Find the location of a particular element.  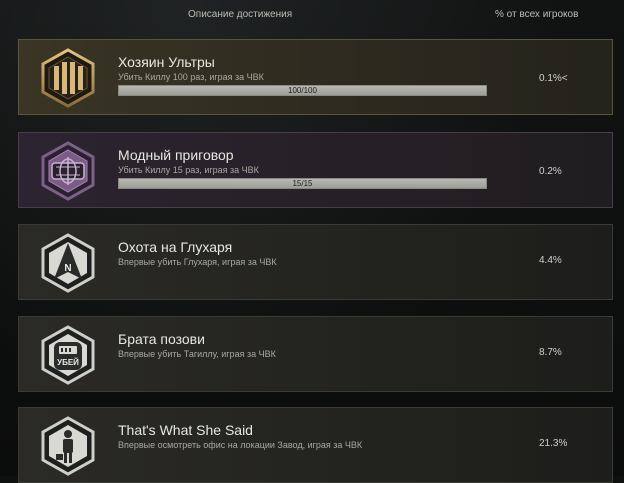

achievement-progress-bar: 15/15 is located at coordinates (302, 183).